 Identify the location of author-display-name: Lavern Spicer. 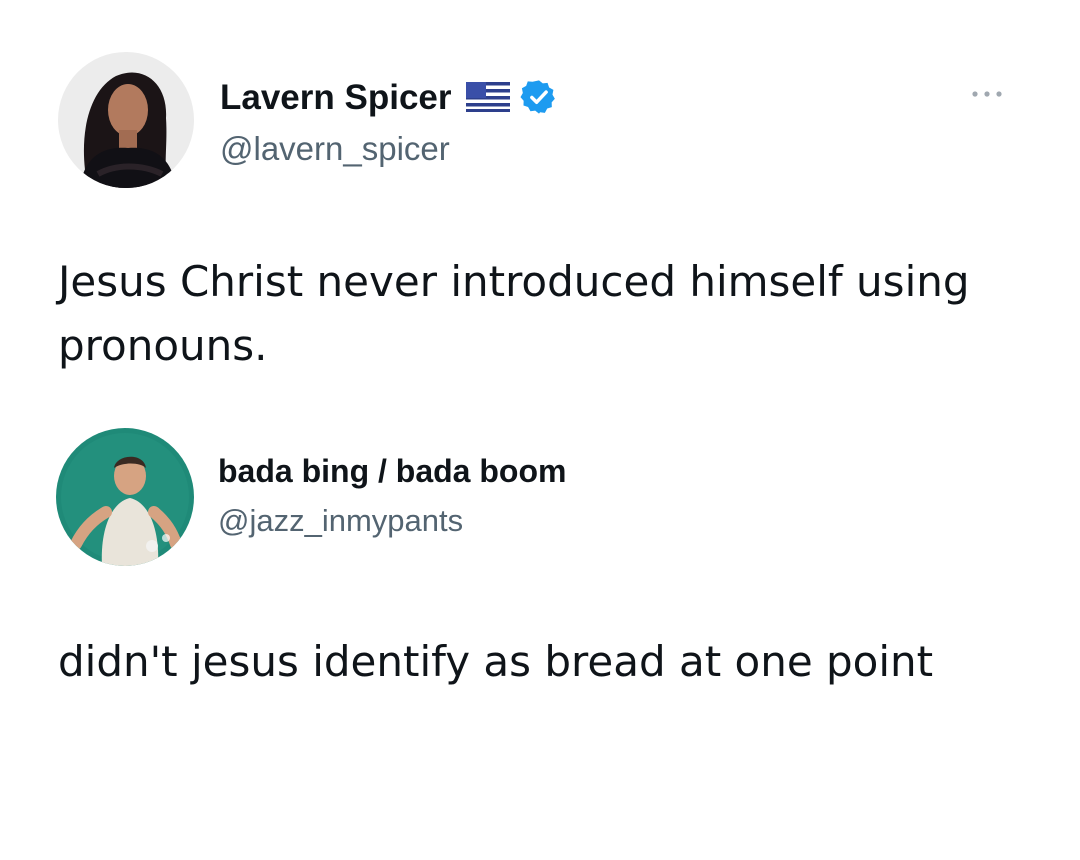
(336, 97).